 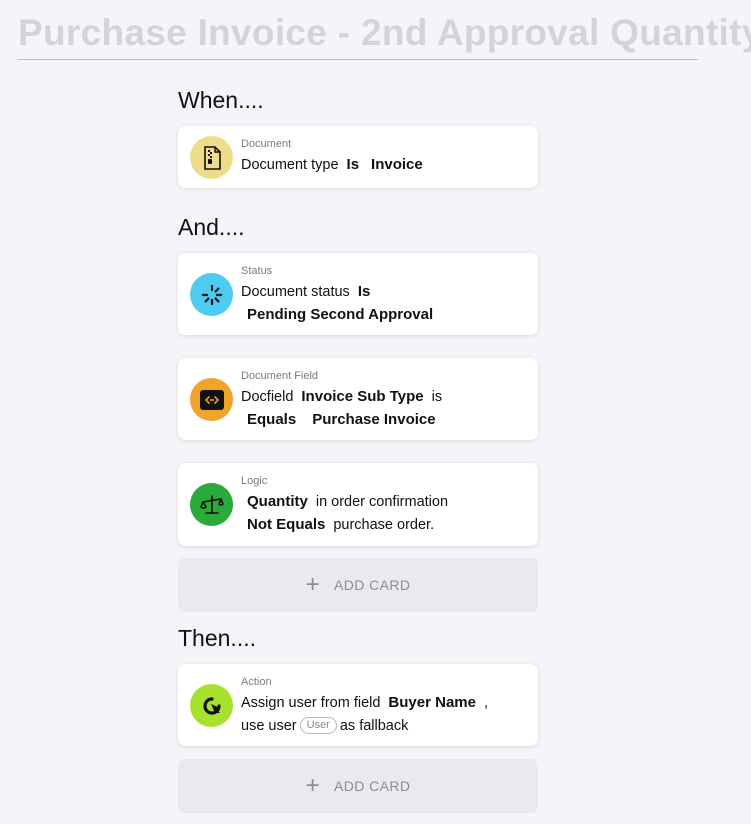 What do you see at coordinates (280, 376) in the screenshot?
I see `card-type-label: Document Field` at bounding box center [280, 376].